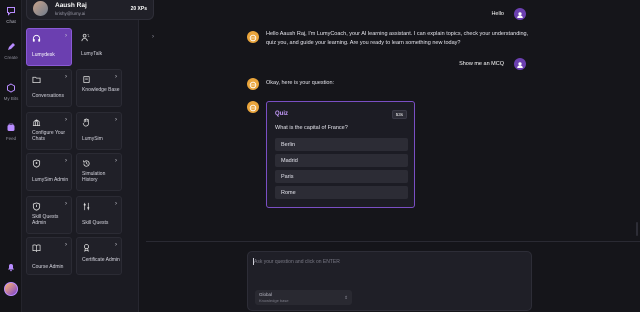  What do you see at coordinates (36, 248) in the screenshot?
I see `open-book-icon` at bounding box center [36, 248].